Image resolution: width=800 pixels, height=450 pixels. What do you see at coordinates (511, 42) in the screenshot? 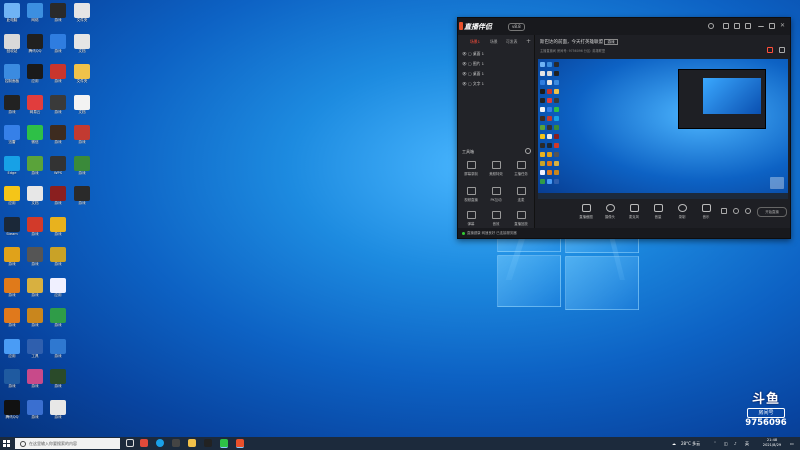
I see `tab-publish: 可发表` at bounding box center [511, 42].